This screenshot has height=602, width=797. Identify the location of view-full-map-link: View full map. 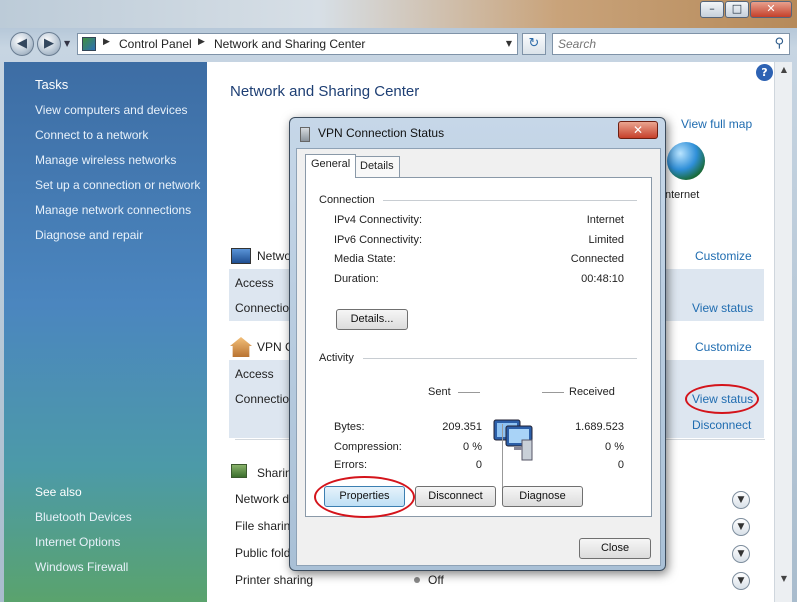
(716, 124).